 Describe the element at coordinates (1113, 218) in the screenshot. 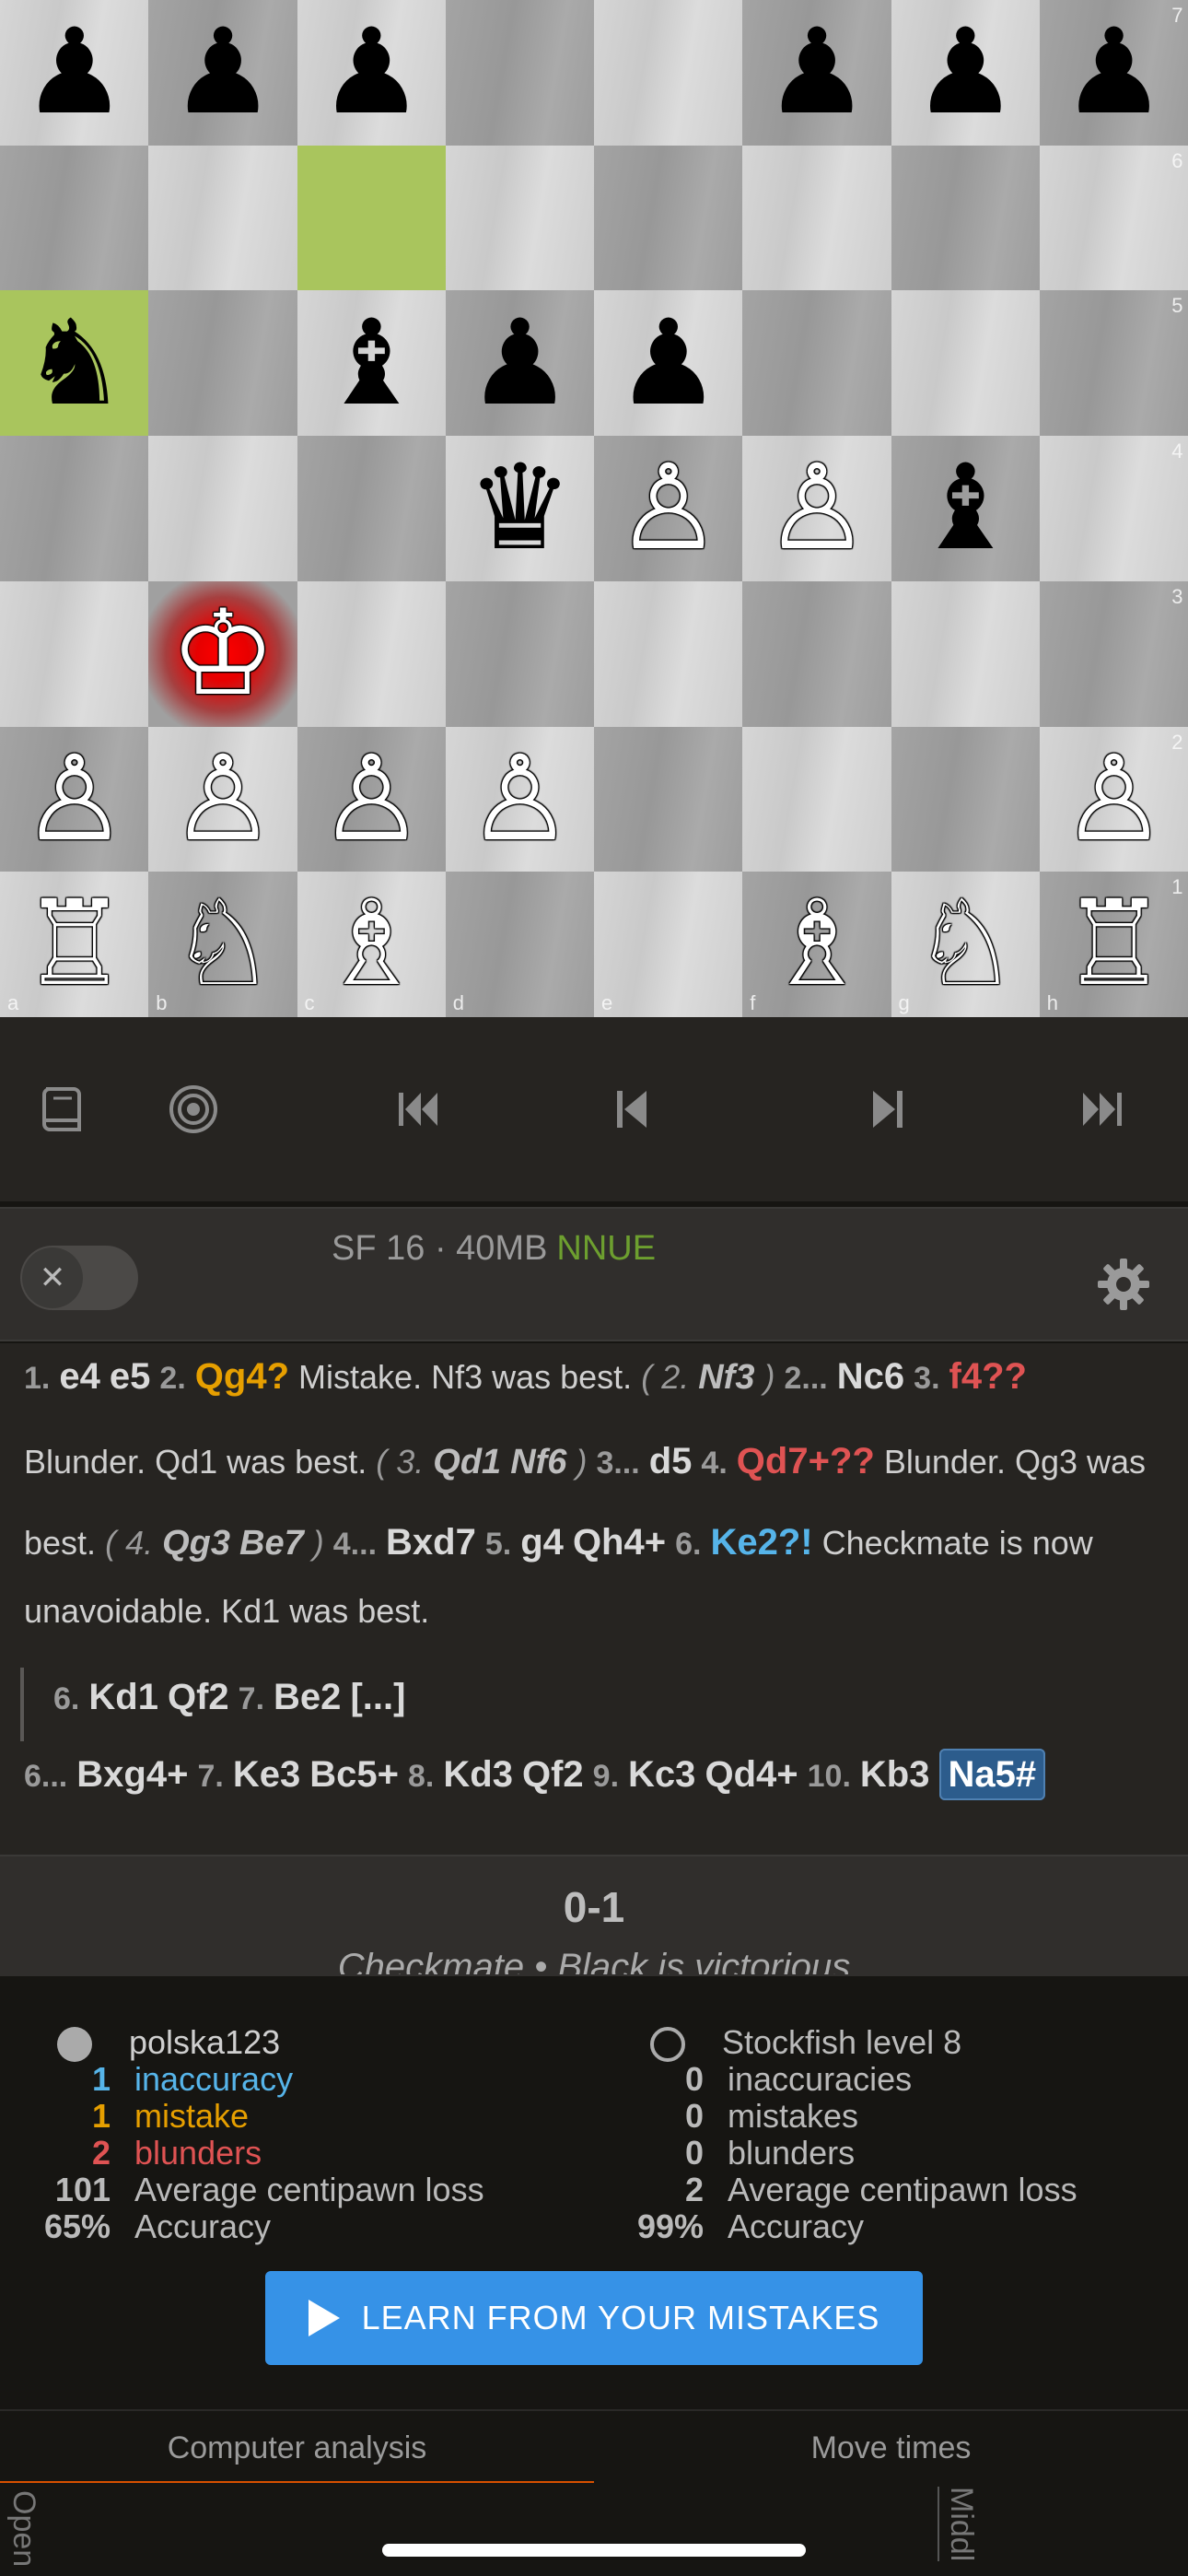

I see `square-h6: 6` at that location.